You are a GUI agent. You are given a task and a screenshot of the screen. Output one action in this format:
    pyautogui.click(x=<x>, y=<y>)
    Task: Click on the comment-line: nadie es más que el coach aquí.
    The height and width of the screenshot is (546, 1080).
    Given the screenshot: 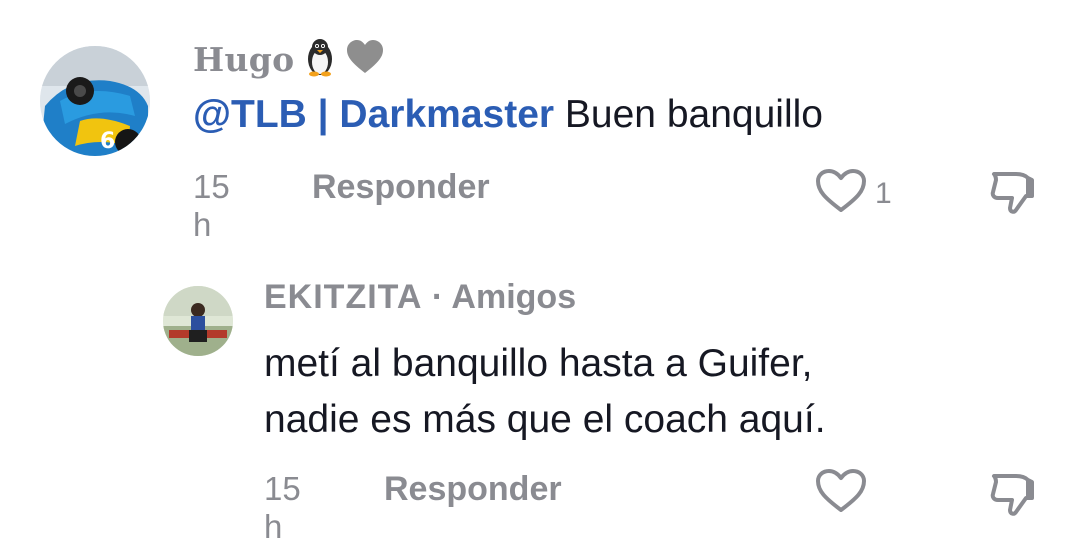 What is the action you would take?
    pyautogui.click(x=545, y=419)
    